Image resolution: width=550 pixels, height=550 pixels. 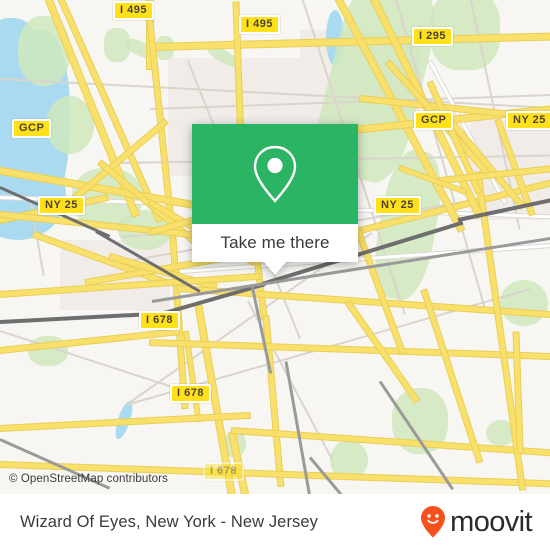 I want to click on moovit-smiley-pin-icon, so click(x=433, y=522).